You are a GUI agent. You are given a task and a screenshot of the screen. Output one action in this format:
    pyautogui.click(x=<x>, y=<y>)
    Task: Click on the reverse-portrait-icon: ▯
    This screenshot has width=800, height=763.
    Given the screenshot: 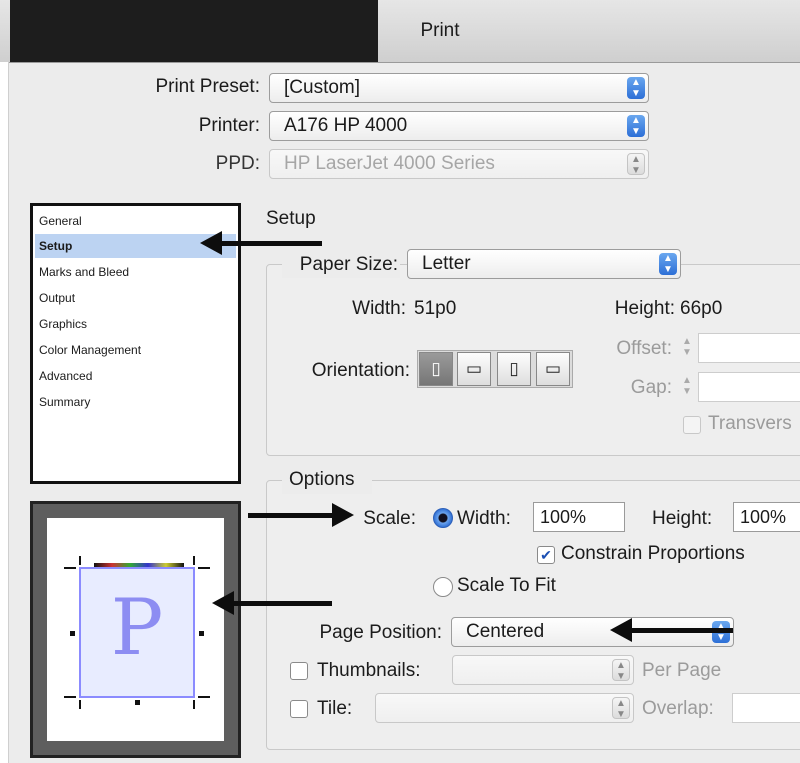 What is the action you would take?
    pyautogui.click(x=514, y=368)
    